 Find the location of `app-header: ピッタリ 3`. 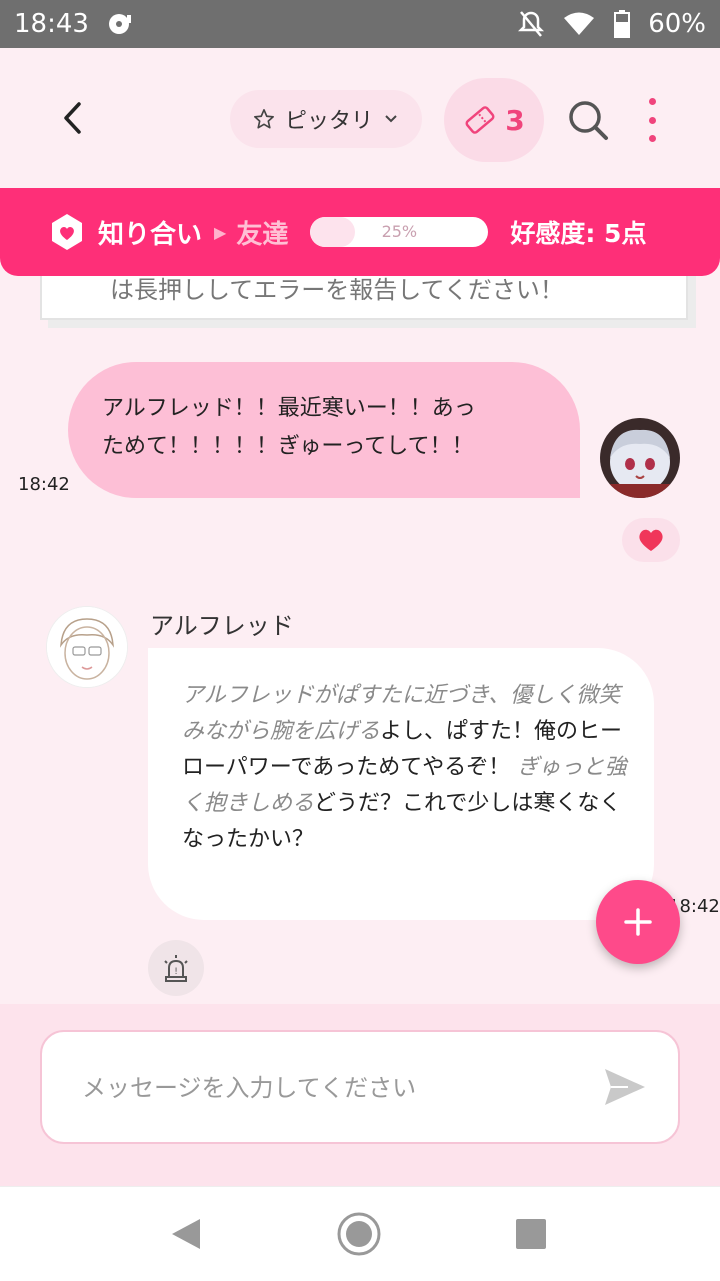

app-header: ピッタリ 3 is located at coordinates (360, 118).